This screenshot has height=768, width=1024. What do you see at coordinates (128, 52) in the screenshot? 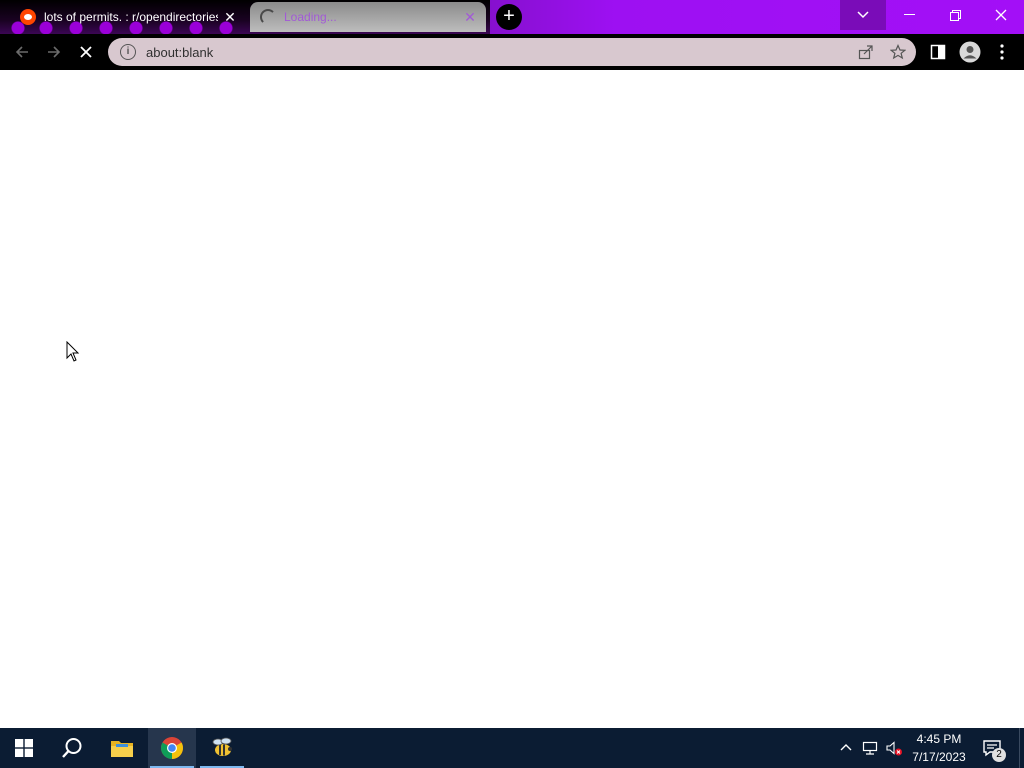
I see `info-icon: i` at bounding box center [128, 52].